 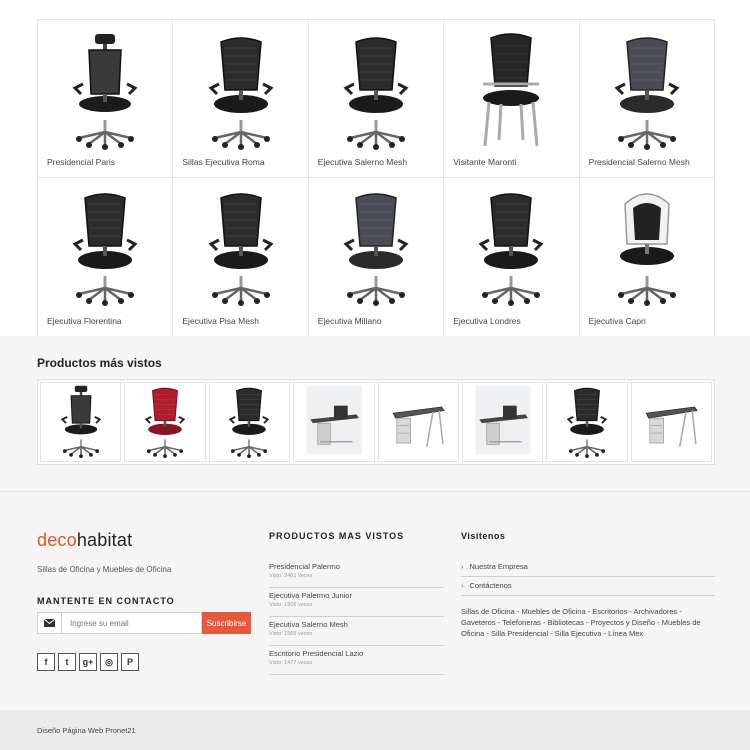 I want to click on product-card: Visitante Maronti, so click(x=512, y=99).